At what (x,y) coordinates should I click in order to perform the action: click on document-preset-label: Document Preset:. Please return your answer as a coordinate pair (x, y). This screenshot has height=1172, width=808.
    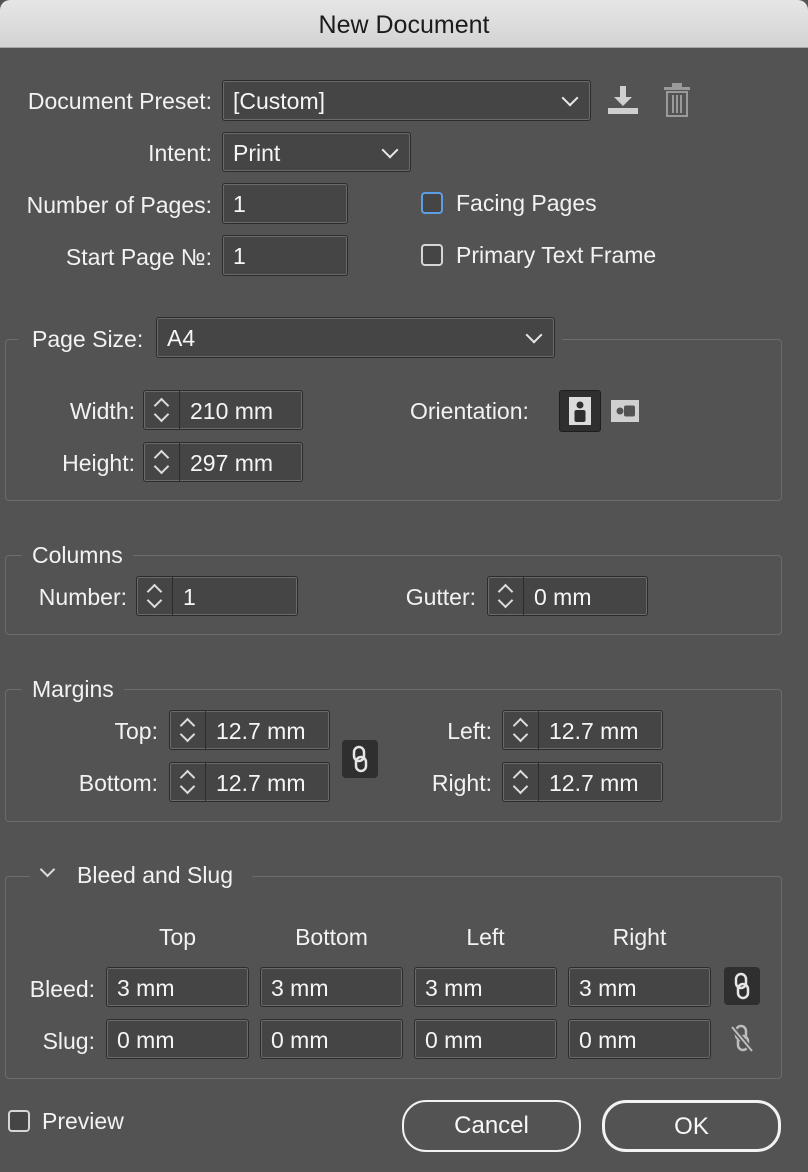
    Looking at the image, I should click on (119, 101).